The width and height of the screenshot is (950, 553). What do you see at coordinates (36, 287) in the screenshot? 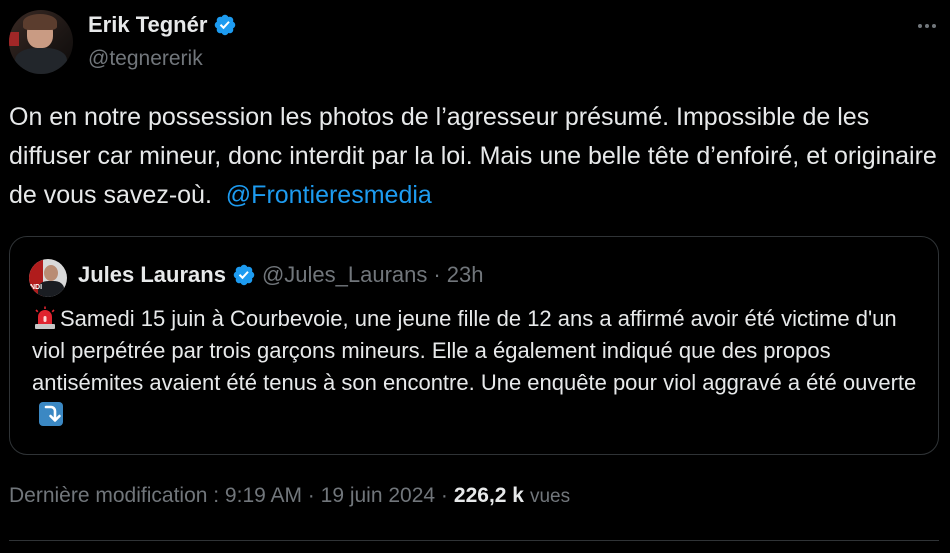
I see `quoted-avatar-logo-text: NDI` at bounding box center [36, 287].